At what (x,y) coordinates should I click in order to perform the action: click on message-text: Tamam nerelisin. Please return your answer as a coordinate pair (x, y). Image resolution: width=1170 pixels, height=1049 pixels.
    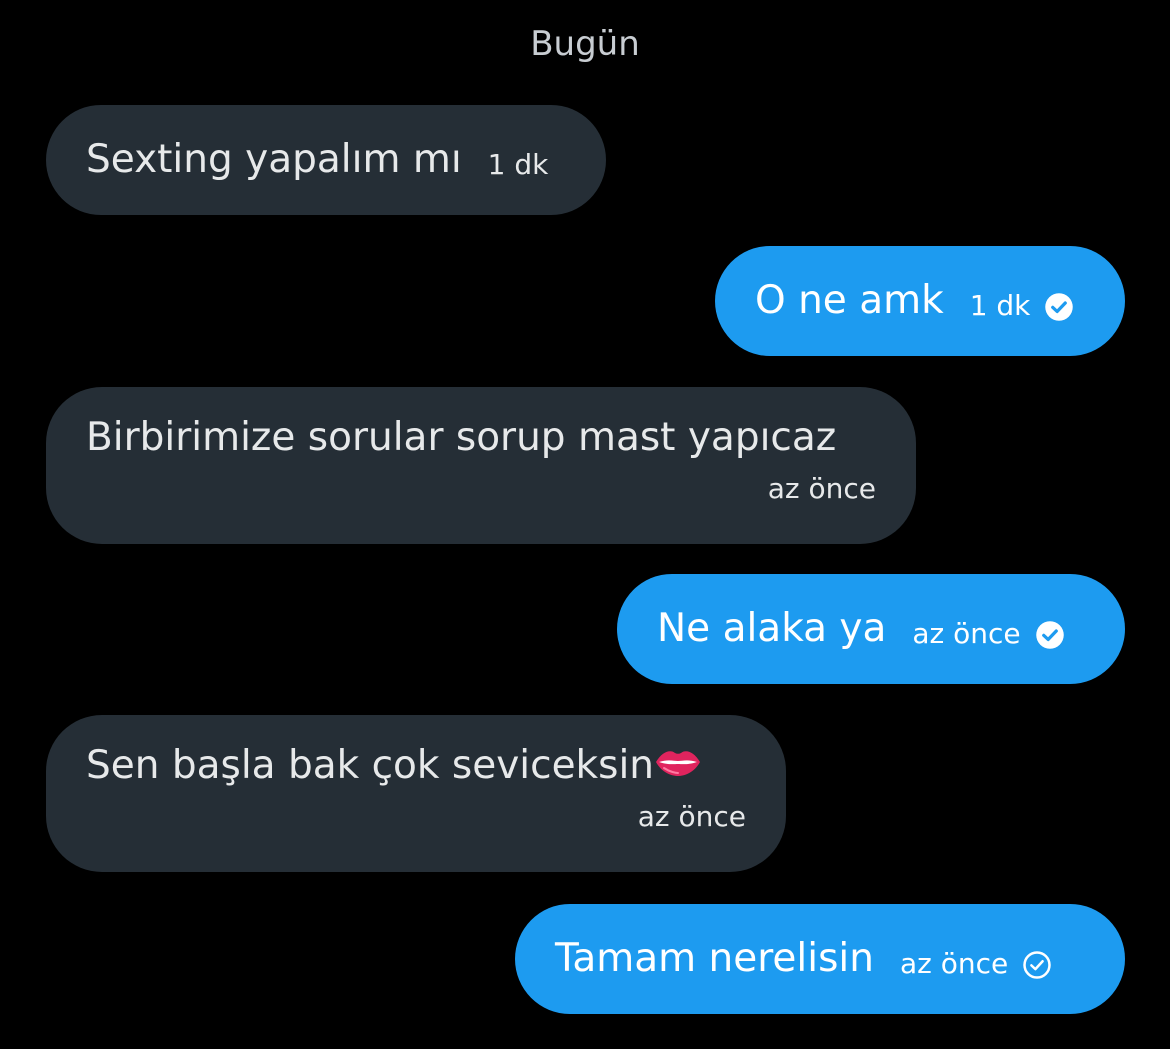
    Looking at the image, I should click on (714, 958).